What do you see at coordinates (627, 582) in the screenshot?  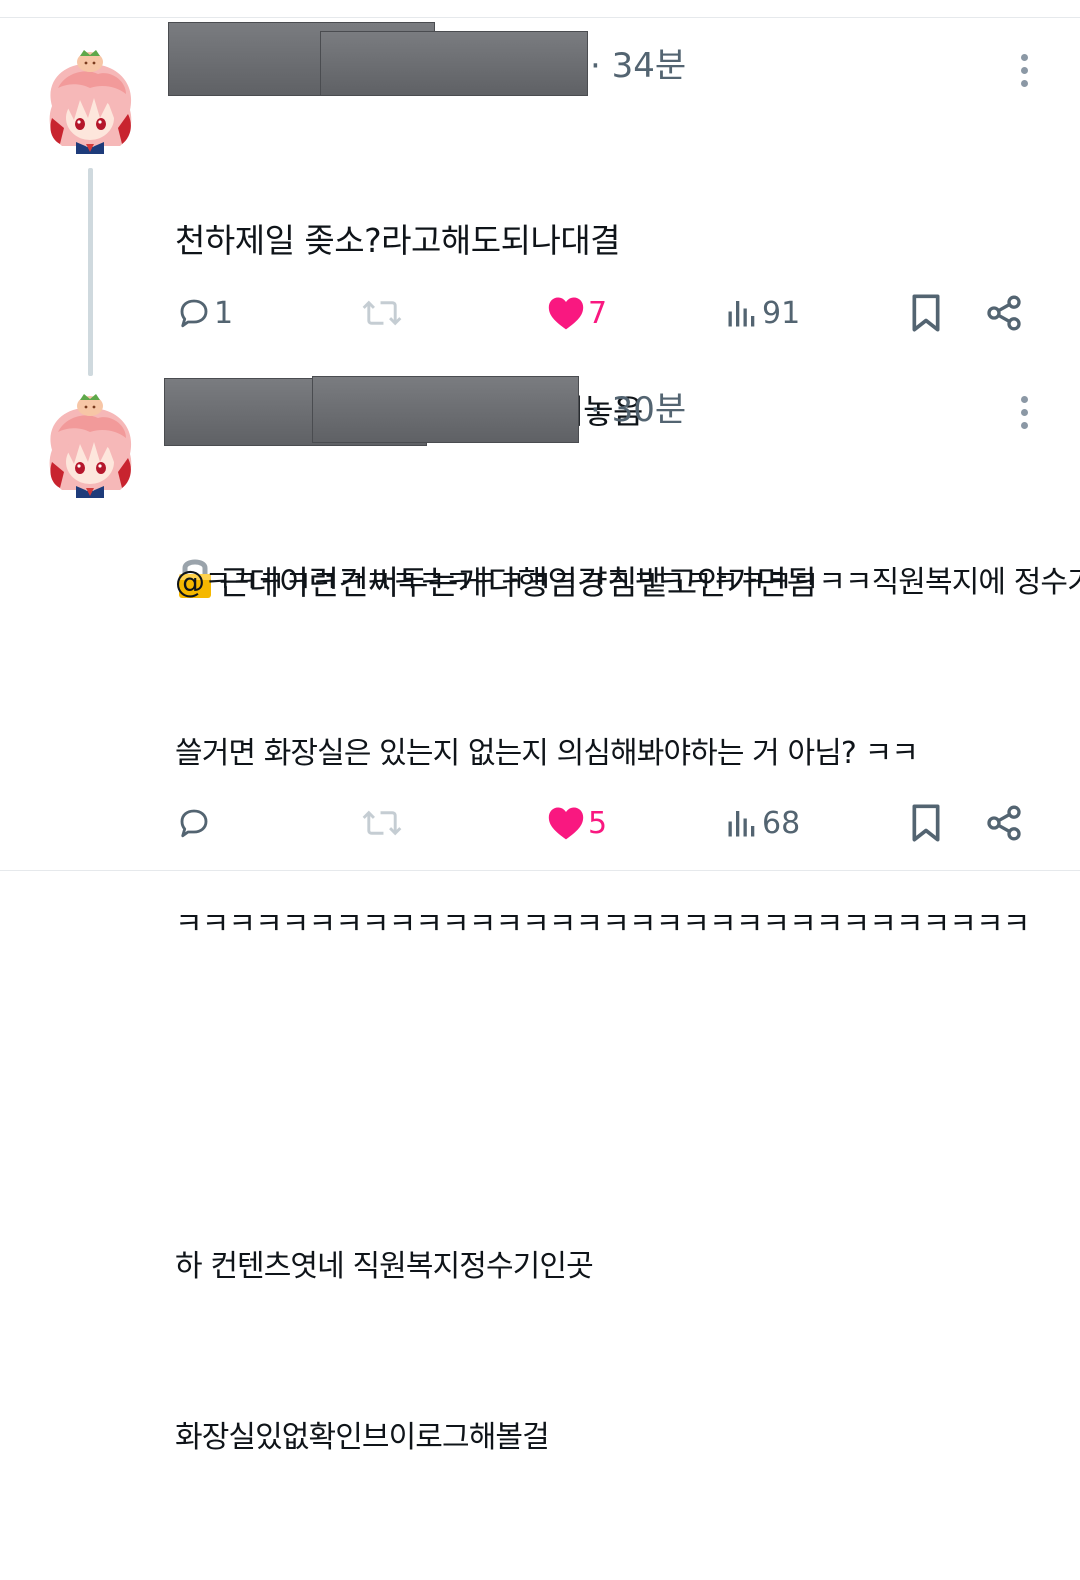 I see `post-line: @ㅋㅋㅋㅋㅋㅋㅋㅋㅋㅋㅋㅋㅋㅋㅋㅋㅋㅋㅋㅋㅋㅋㅋㅋㅋ직원복지에 정수기` at bounding box center [627, 582].